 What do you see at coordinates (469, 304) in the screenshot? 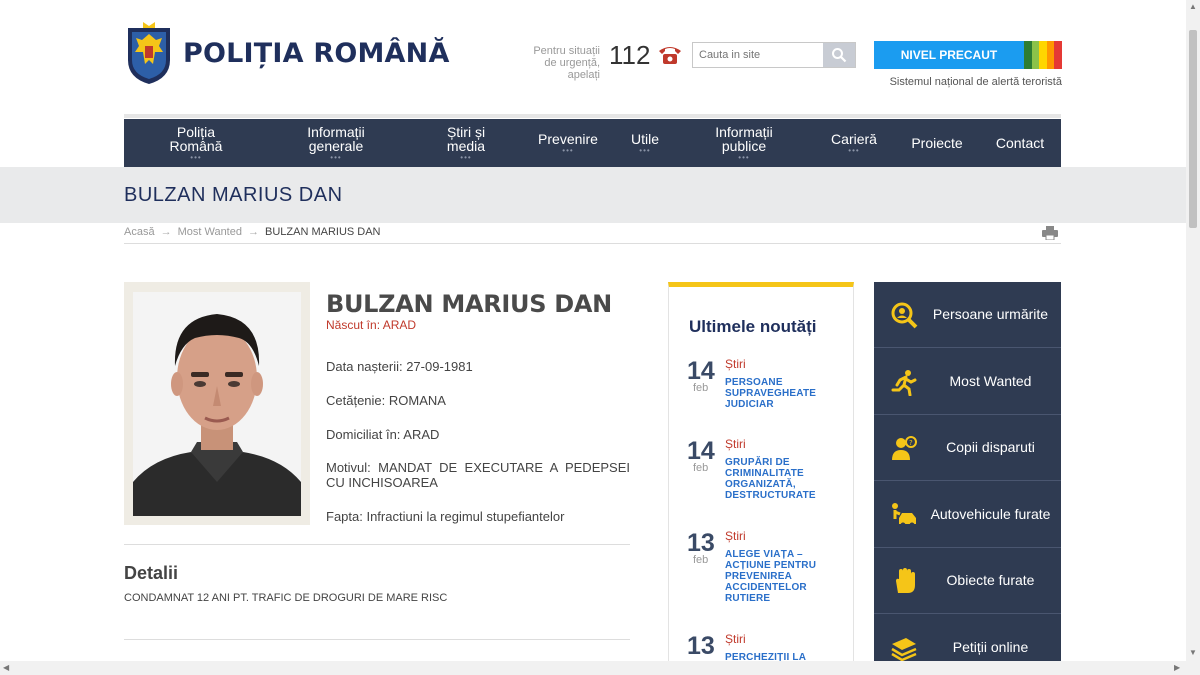
I see `person-name: BULZAN MARIUS DAN` at bounding box center [469, 304].